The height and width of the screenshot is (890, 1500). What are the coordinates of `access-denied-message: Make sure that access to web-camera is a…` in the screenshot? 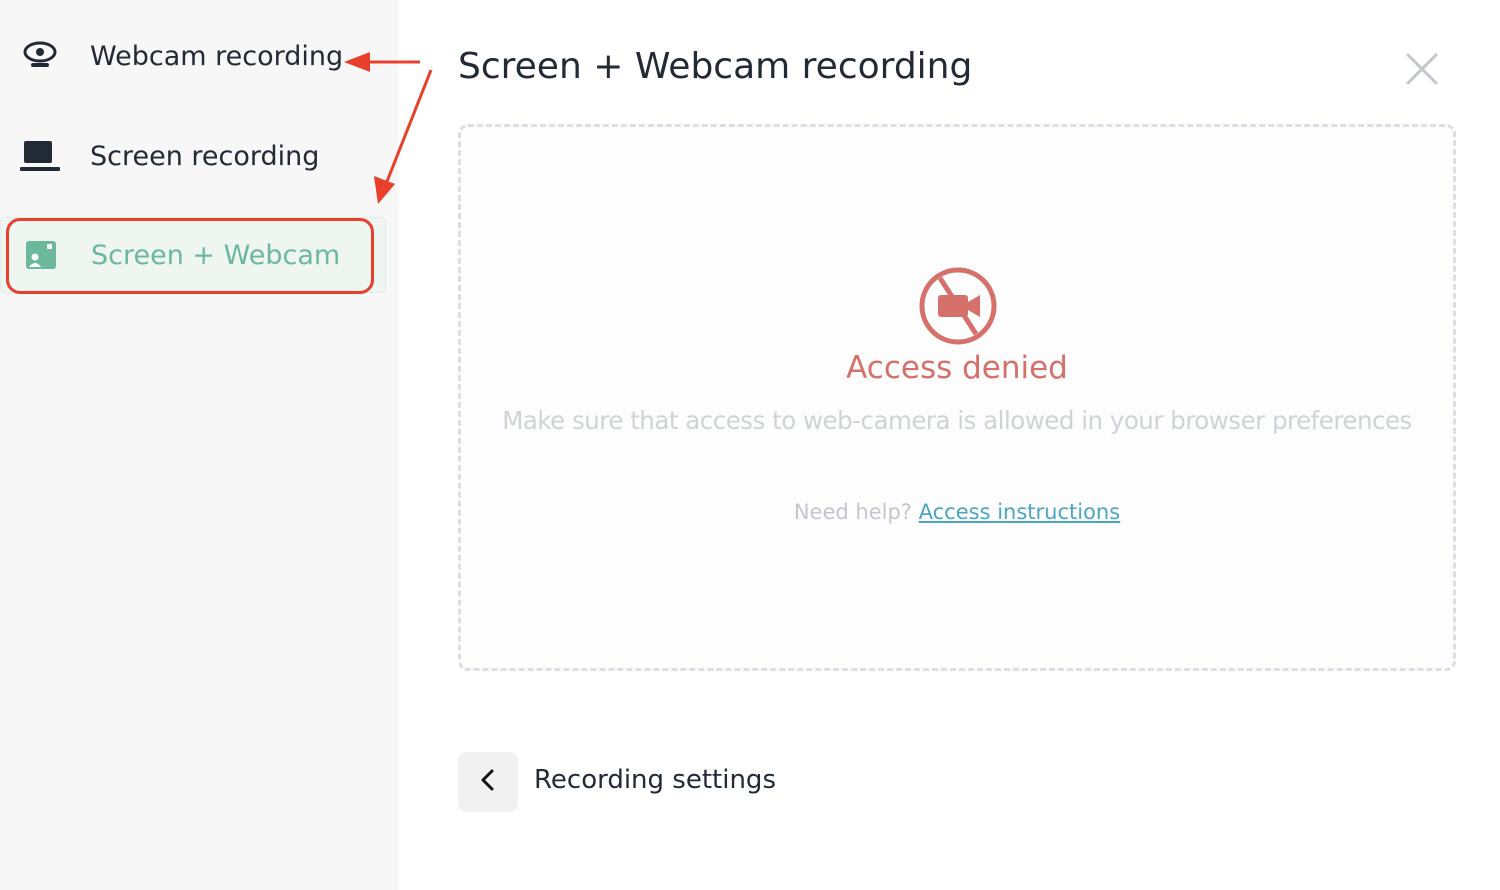 It's located at (957, 420).